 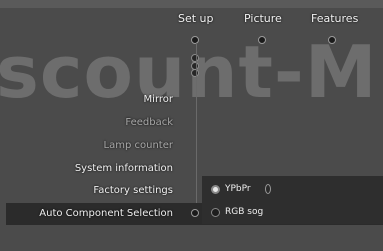 I want to click on radio-ypbpr-icon, so click(x=215, y=189).